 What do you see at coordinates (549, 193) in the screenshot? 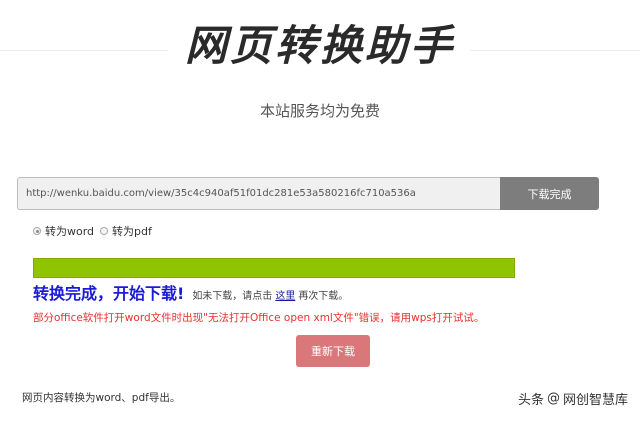
I see `convert-button: 下载完成` at bounding box center [549, 193].